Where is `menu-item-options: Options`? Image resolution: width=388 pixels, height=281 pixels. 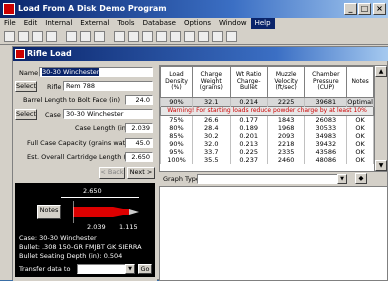 menu-item-options: Options is located at coordinates (197, 23).